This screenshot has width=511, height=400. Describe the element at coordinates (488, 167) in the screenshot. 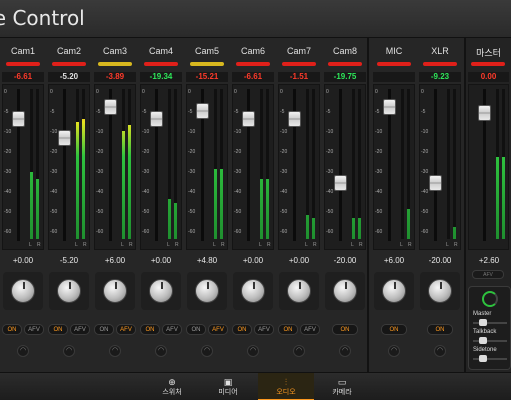

I see `master-meter` at that location.